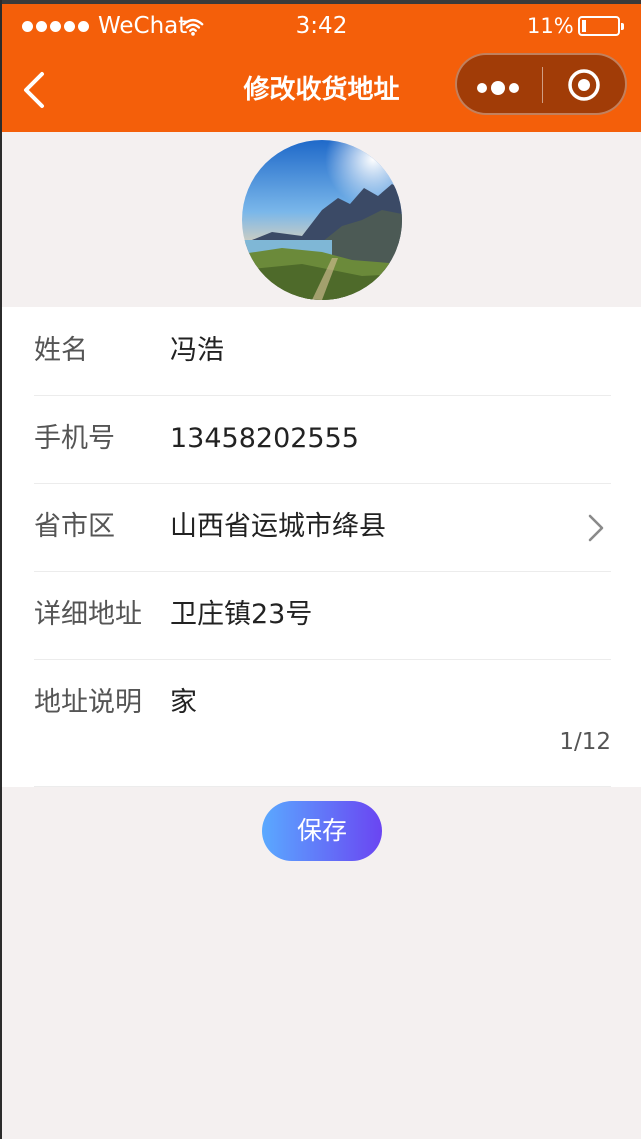 The height and width of the screenshot is (1139, 641). I want to click on mini-program-capsule, so click(541, 84).